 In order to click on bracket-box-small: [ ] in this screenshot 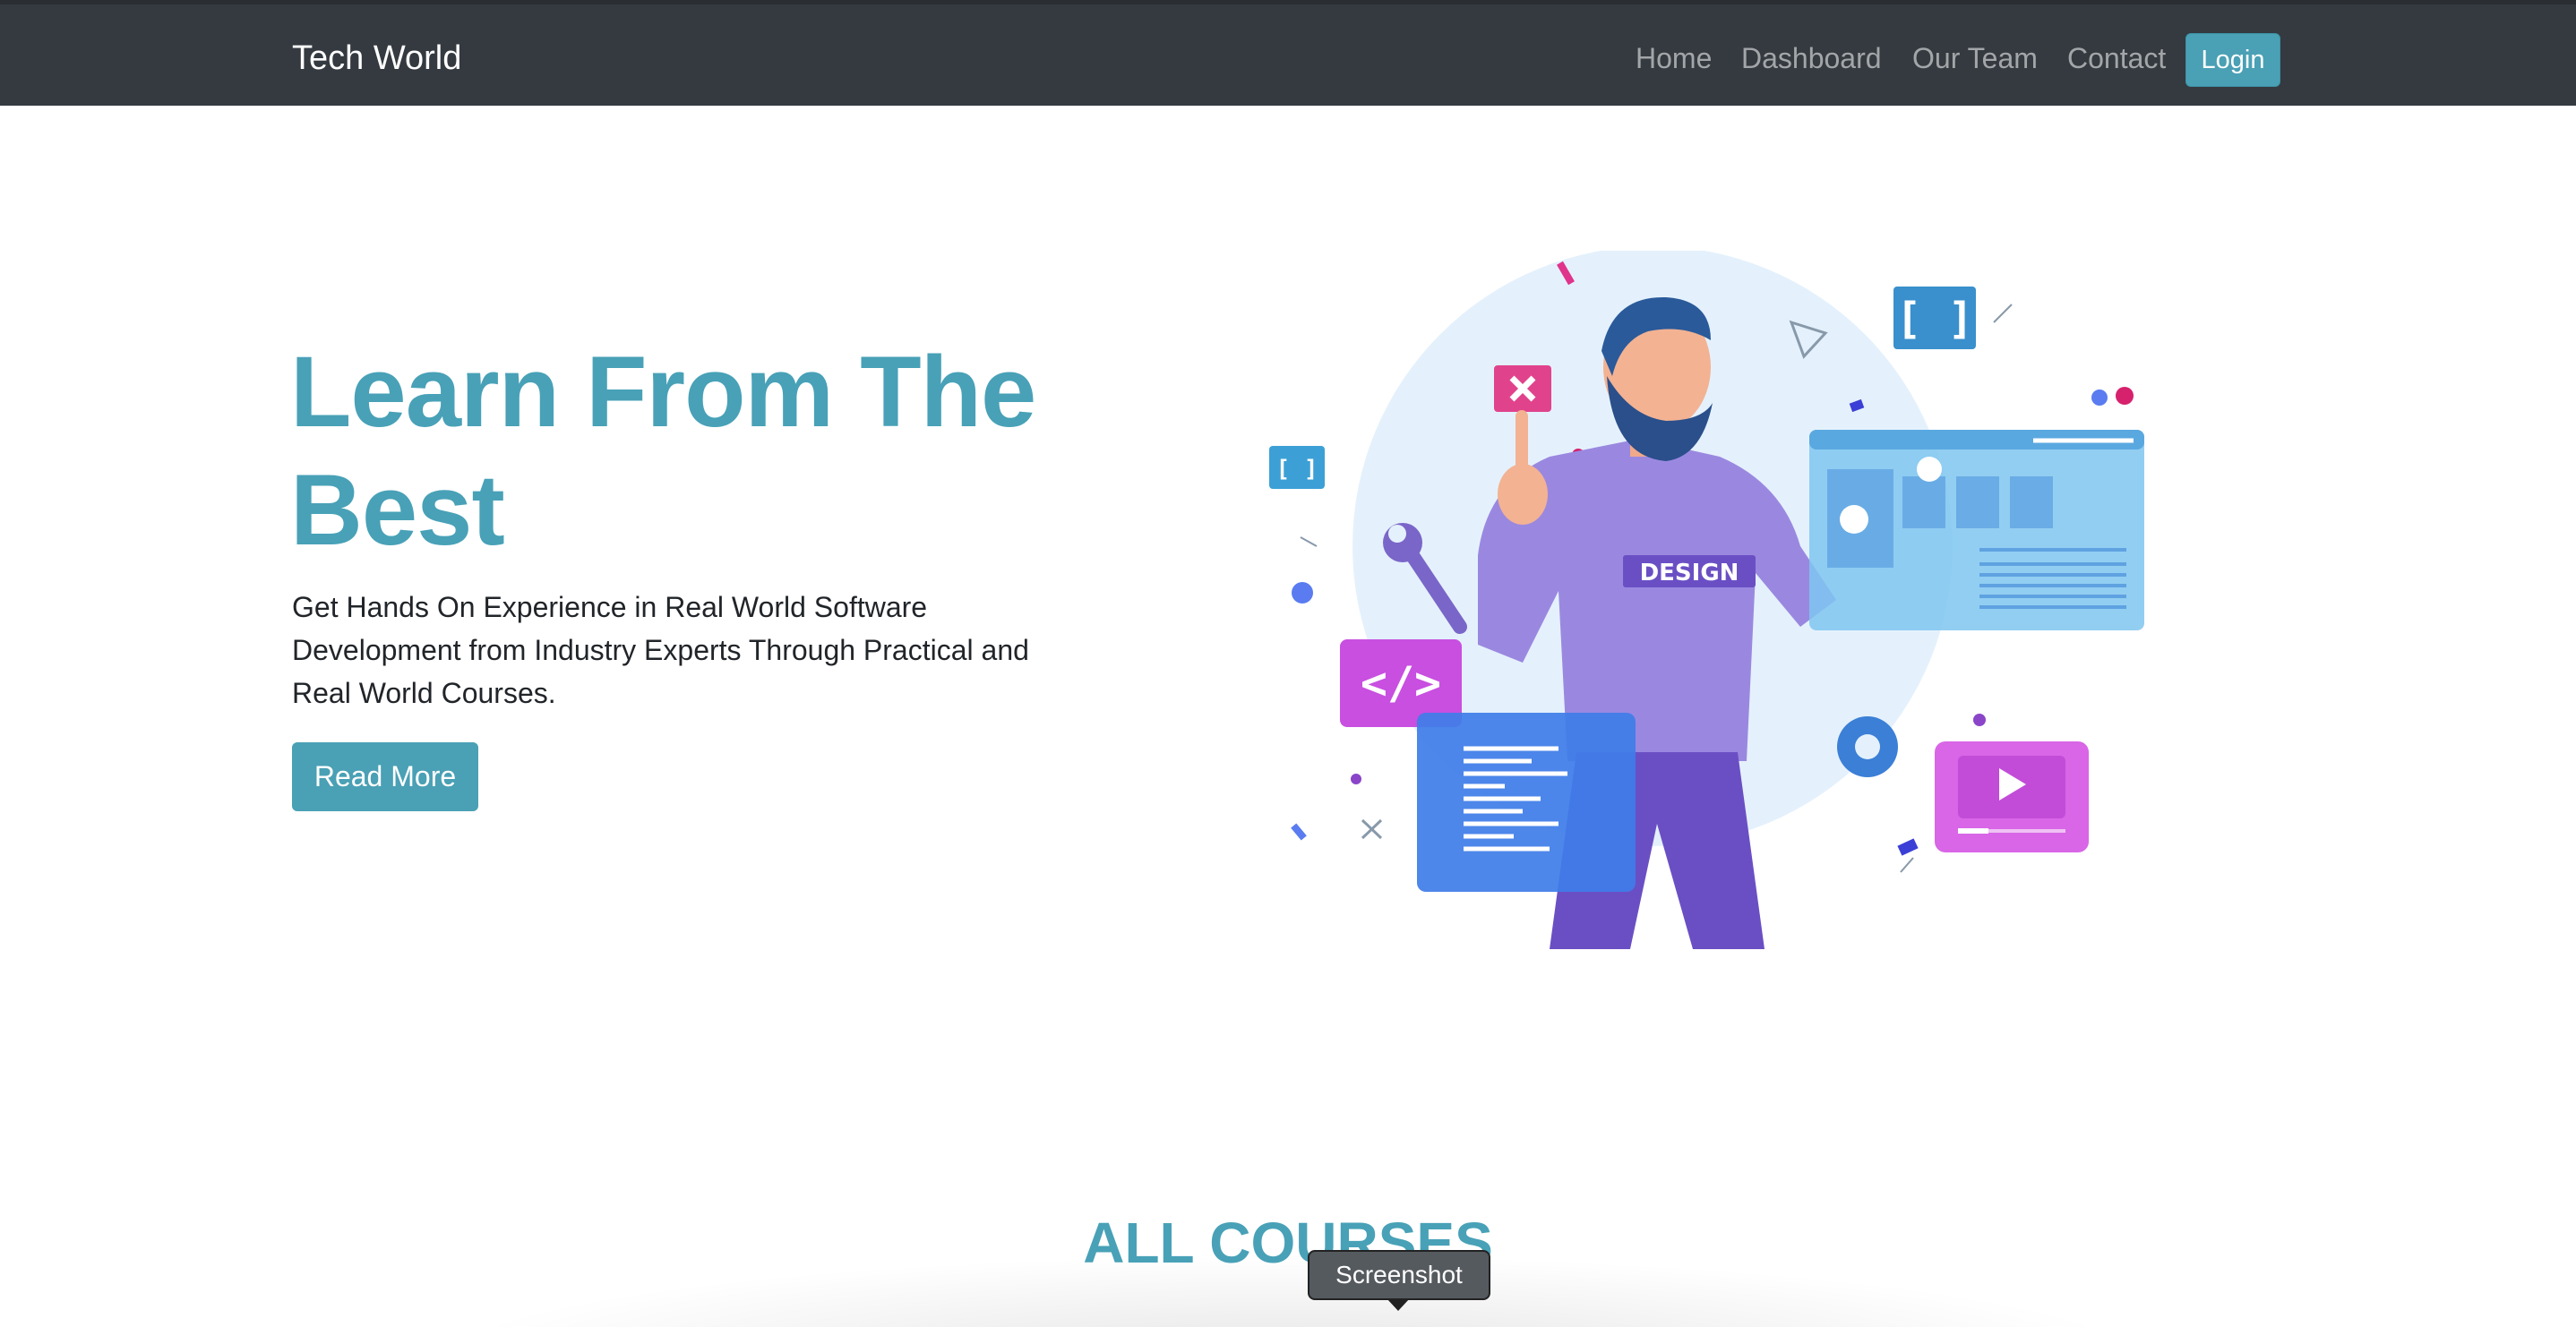, I will do `click(1297, 467)`.